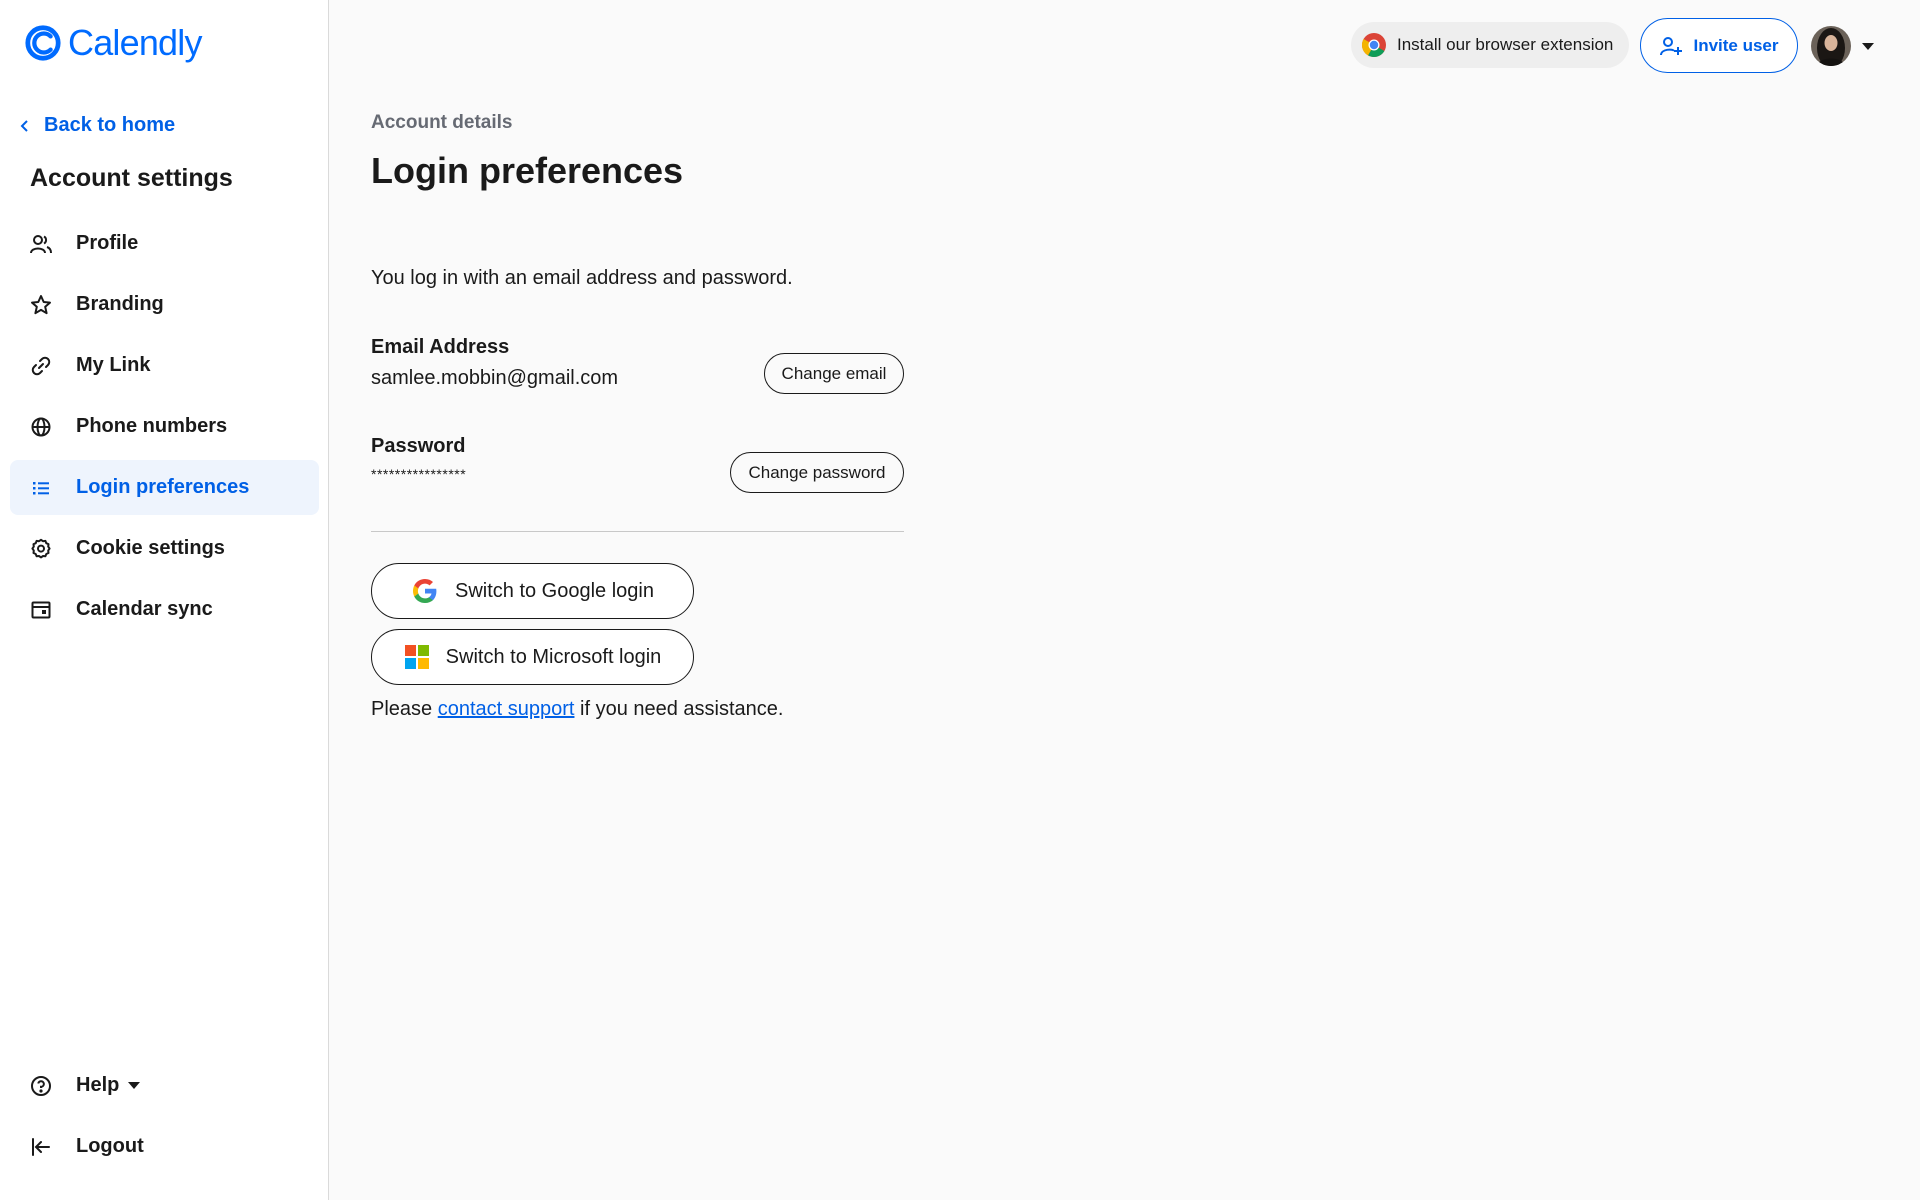 This screenshot has width=1920, height=1200. What do you see at coordinates (495, 378) in the screenshot?
I see `email-value: samlee.mobbin@gmail.com` at bounding box center [495, 378].